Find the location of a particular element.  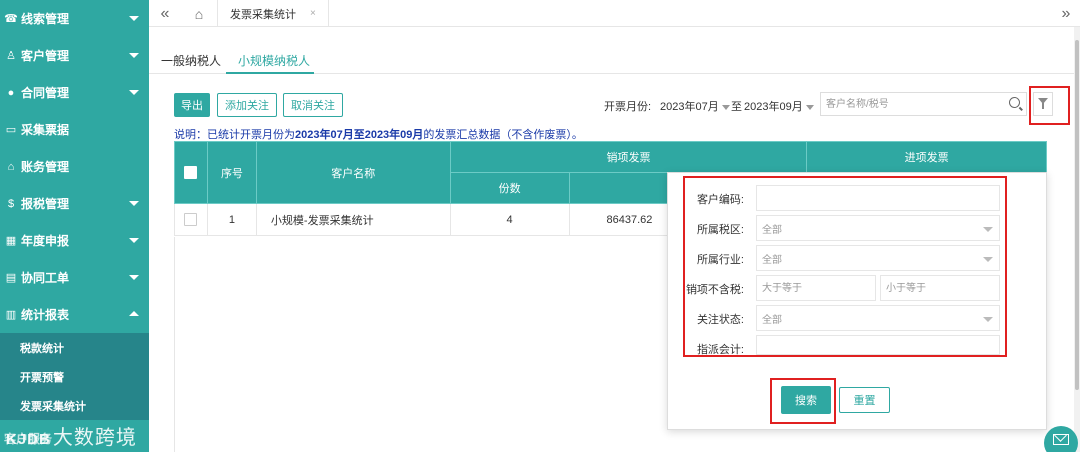

sidebar-item-accounting: ⌂ 账务管理 is located at coordinates (74, 166).